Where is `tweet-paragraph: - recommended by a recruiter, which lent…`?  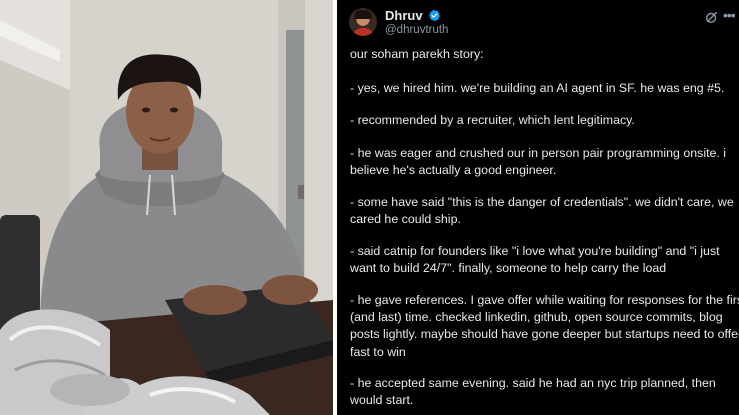 tweet-paragraph: - recommended by a recruiter, which lent… is located at coordinates (492, 120).